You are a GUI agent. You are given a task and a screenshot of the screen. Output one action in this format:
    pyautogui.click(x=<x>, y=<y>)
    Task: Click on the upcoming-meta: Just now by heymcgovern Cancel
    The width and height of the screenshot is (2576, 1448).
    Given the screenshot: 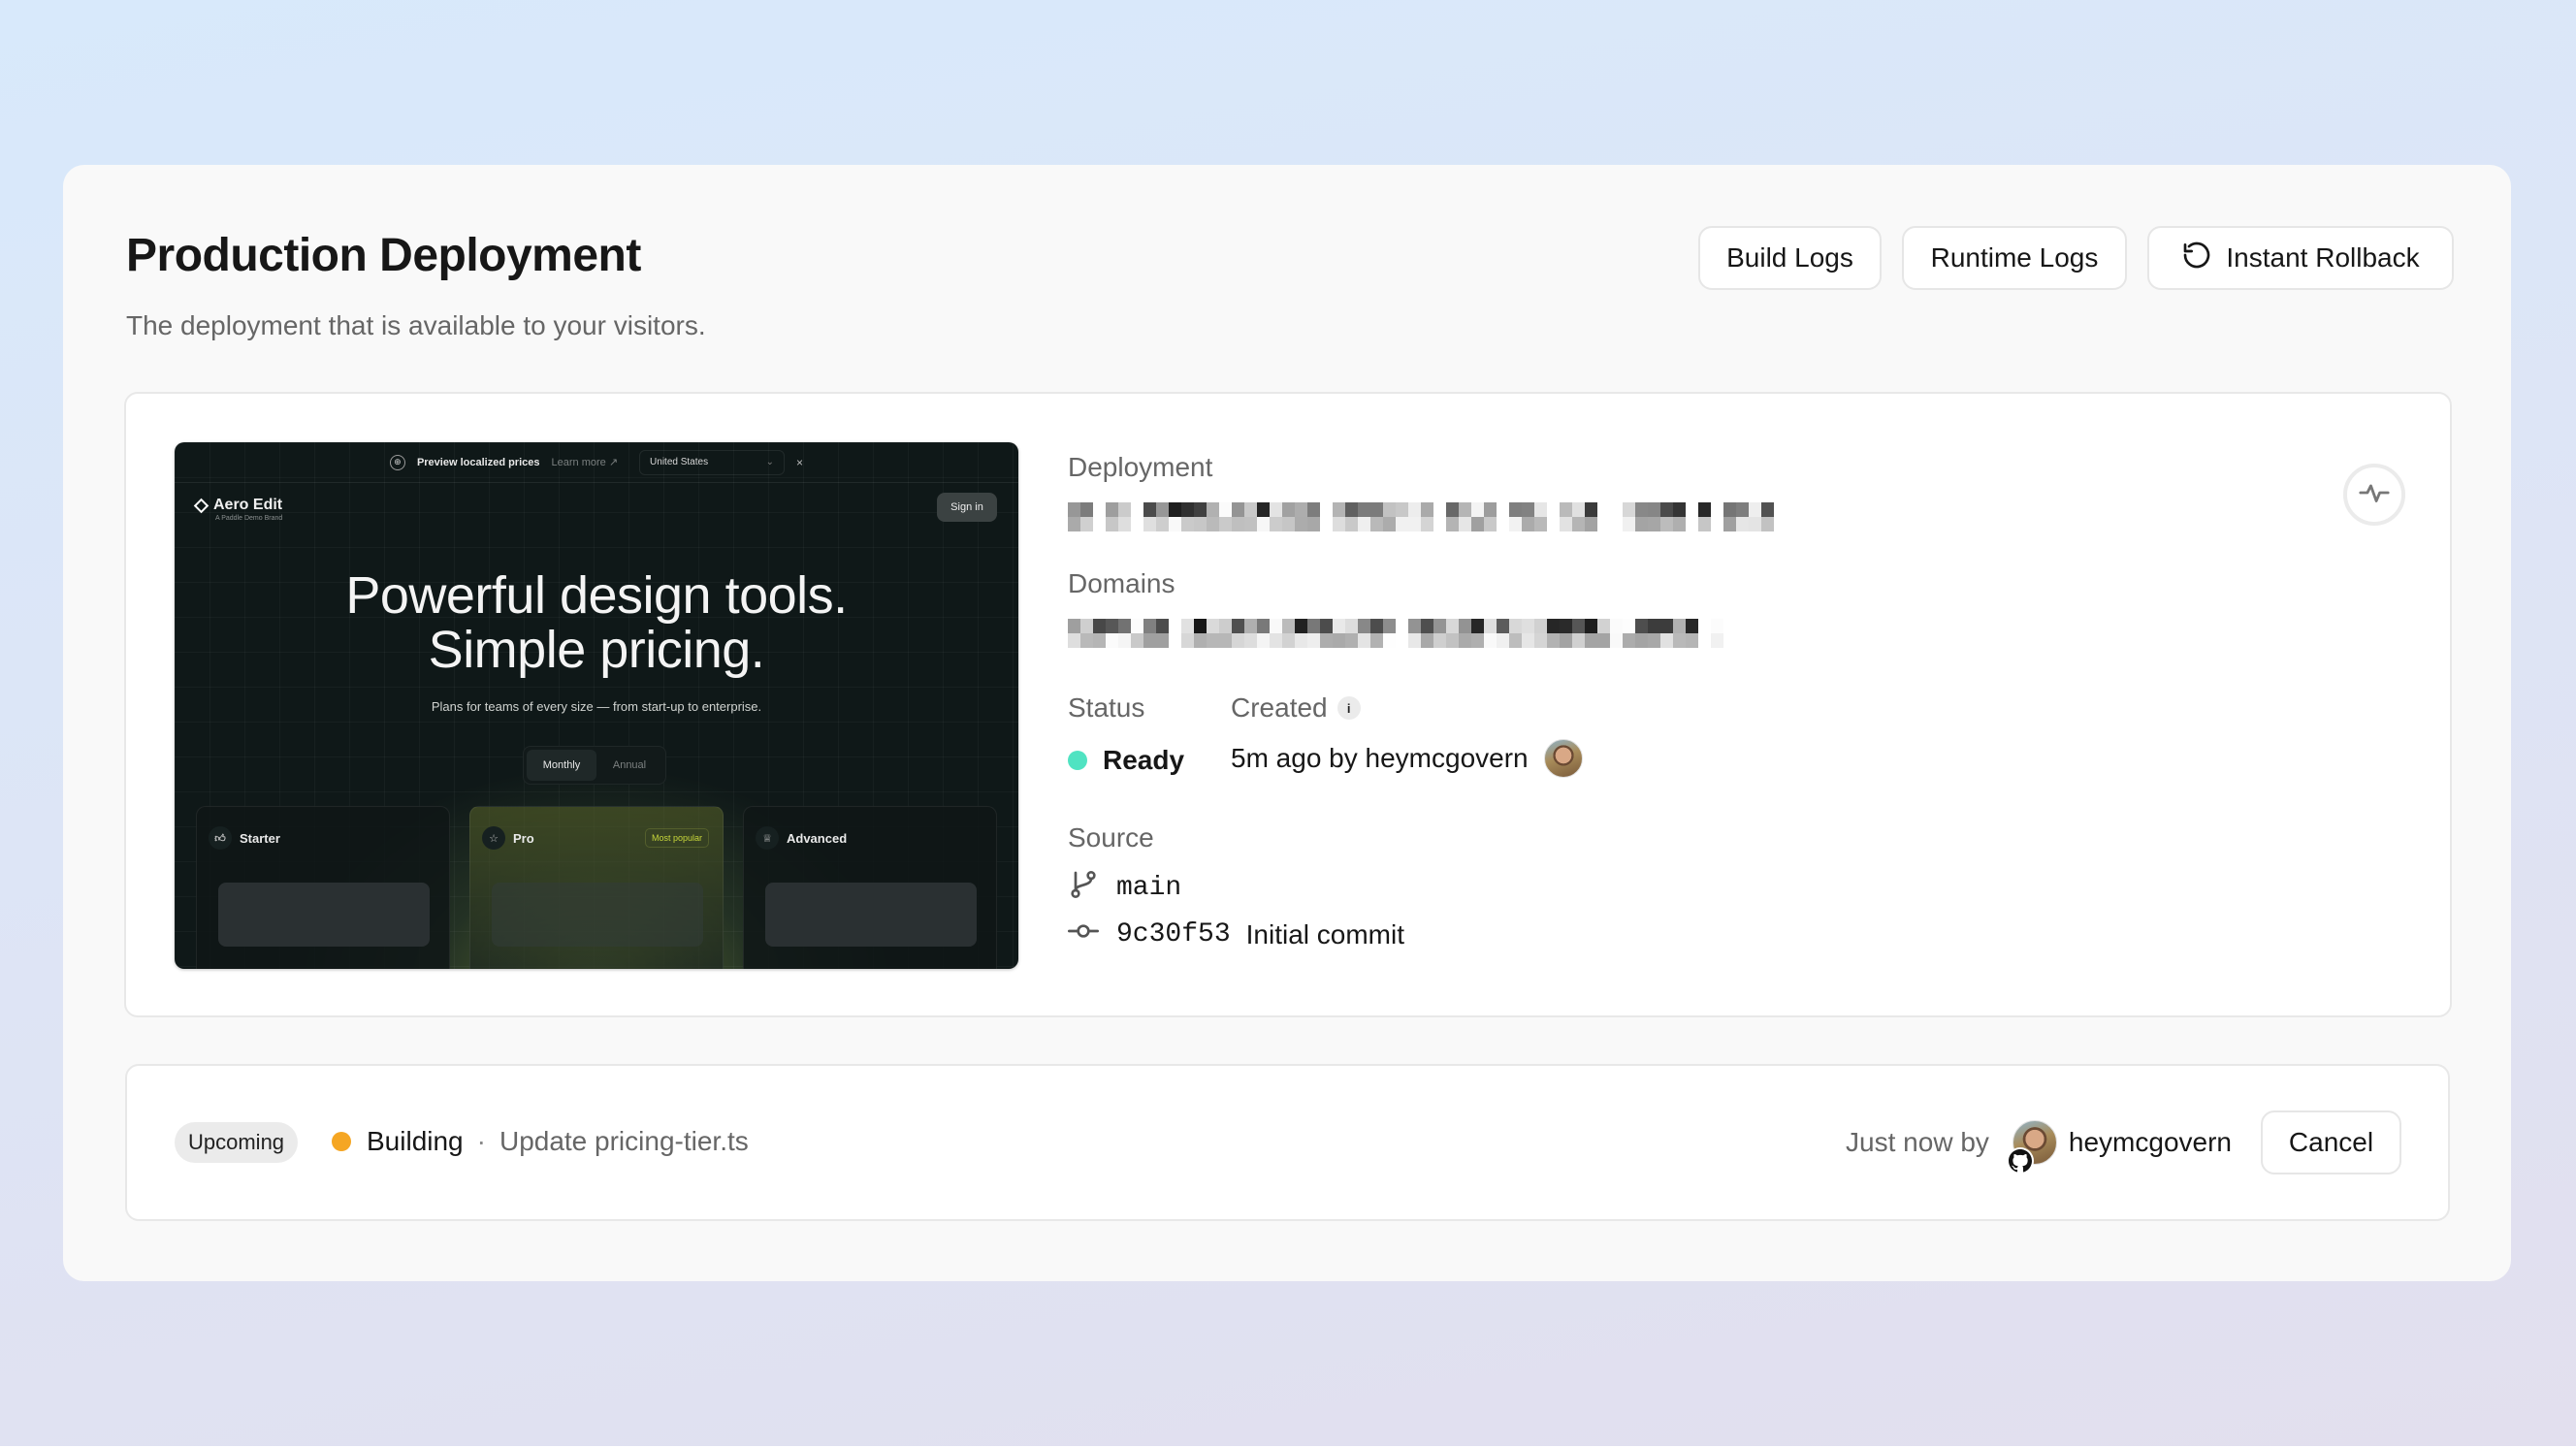 What is the action you would take?
    pyautogui.click(x=2123, y=1142)
    